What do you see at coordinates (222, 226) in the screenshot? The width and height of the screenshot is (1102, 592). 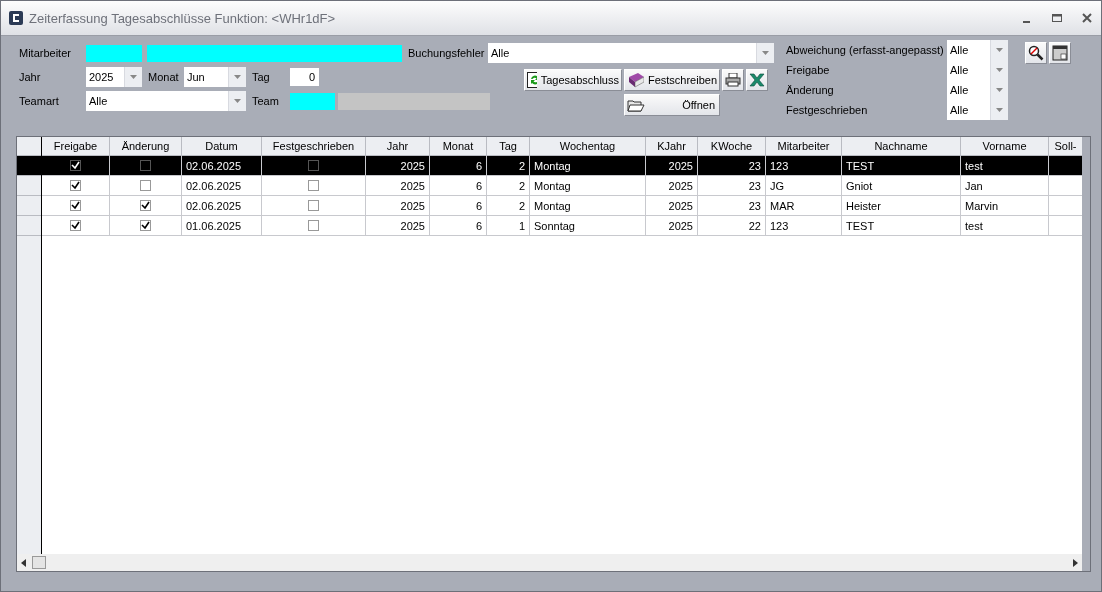 I see `table-cell: 01.06.2025` at bounding box center [222, 226].